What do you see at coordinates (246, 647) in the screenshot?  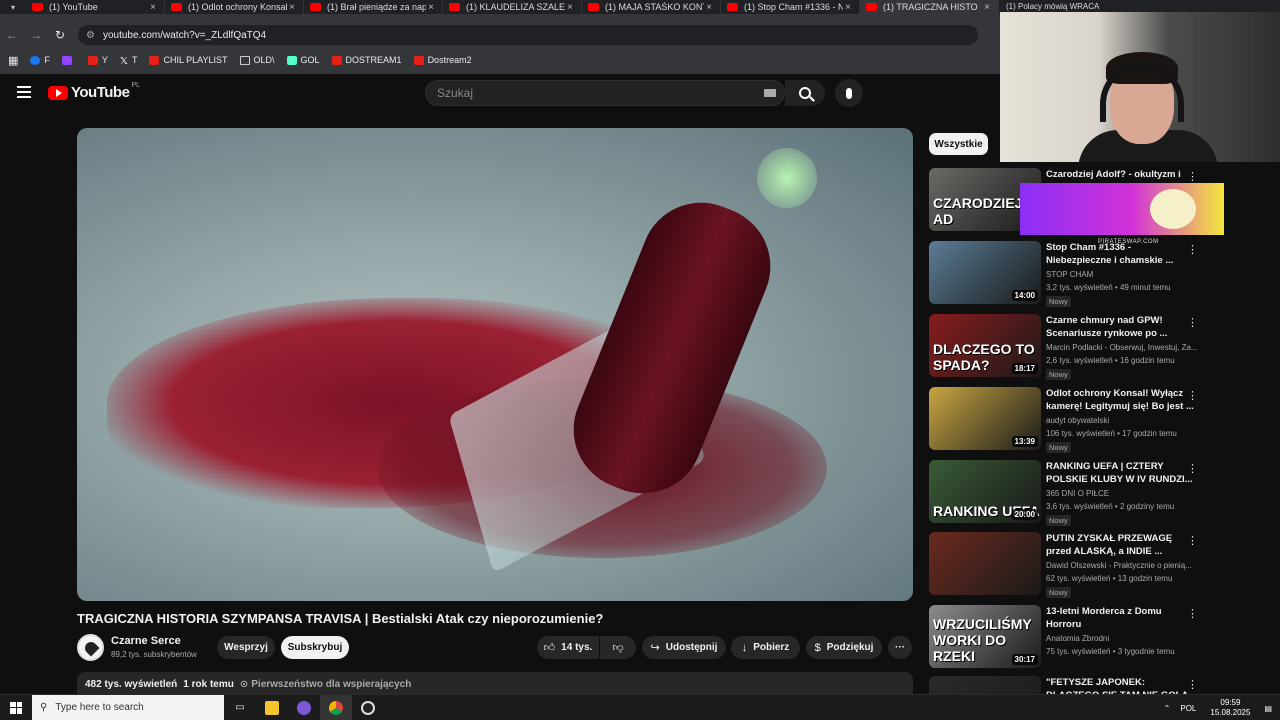 I see `support-button: Wesprzyj` at bounding box center [246, 647].